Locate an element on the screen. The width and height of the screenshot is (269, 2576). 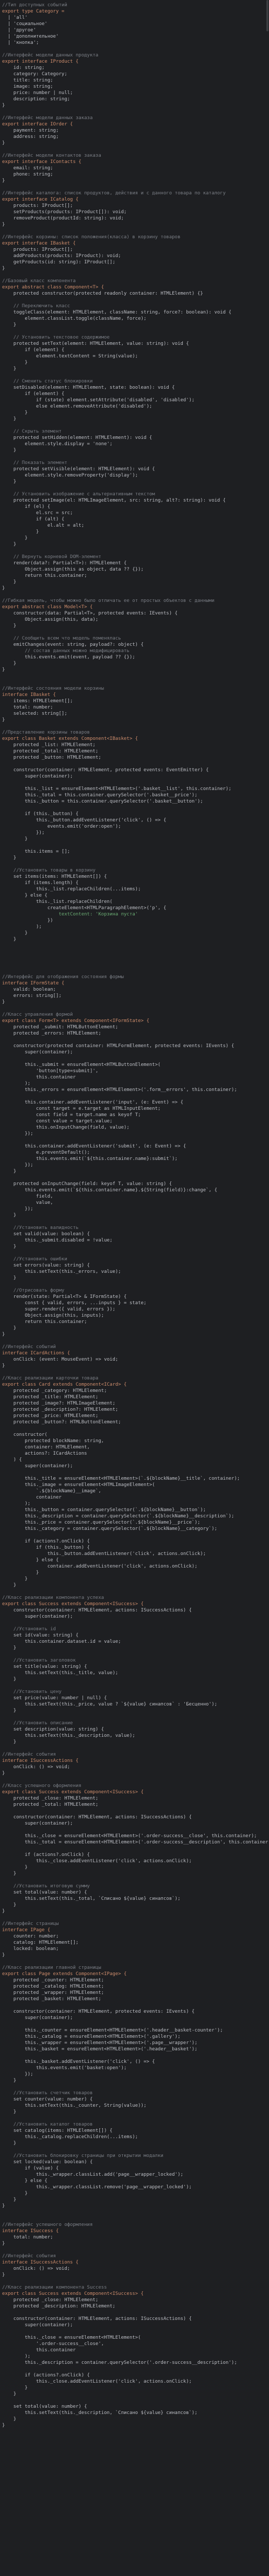
code-line: if (this._button) { is located at coordinates (134, 1548).